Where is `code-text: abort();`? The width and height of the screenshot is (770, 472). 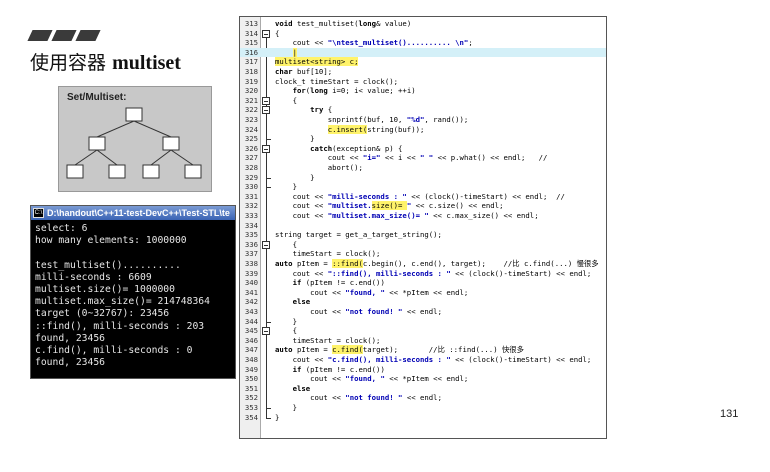
code-text: abort(); is located at coordinates (319, 168).